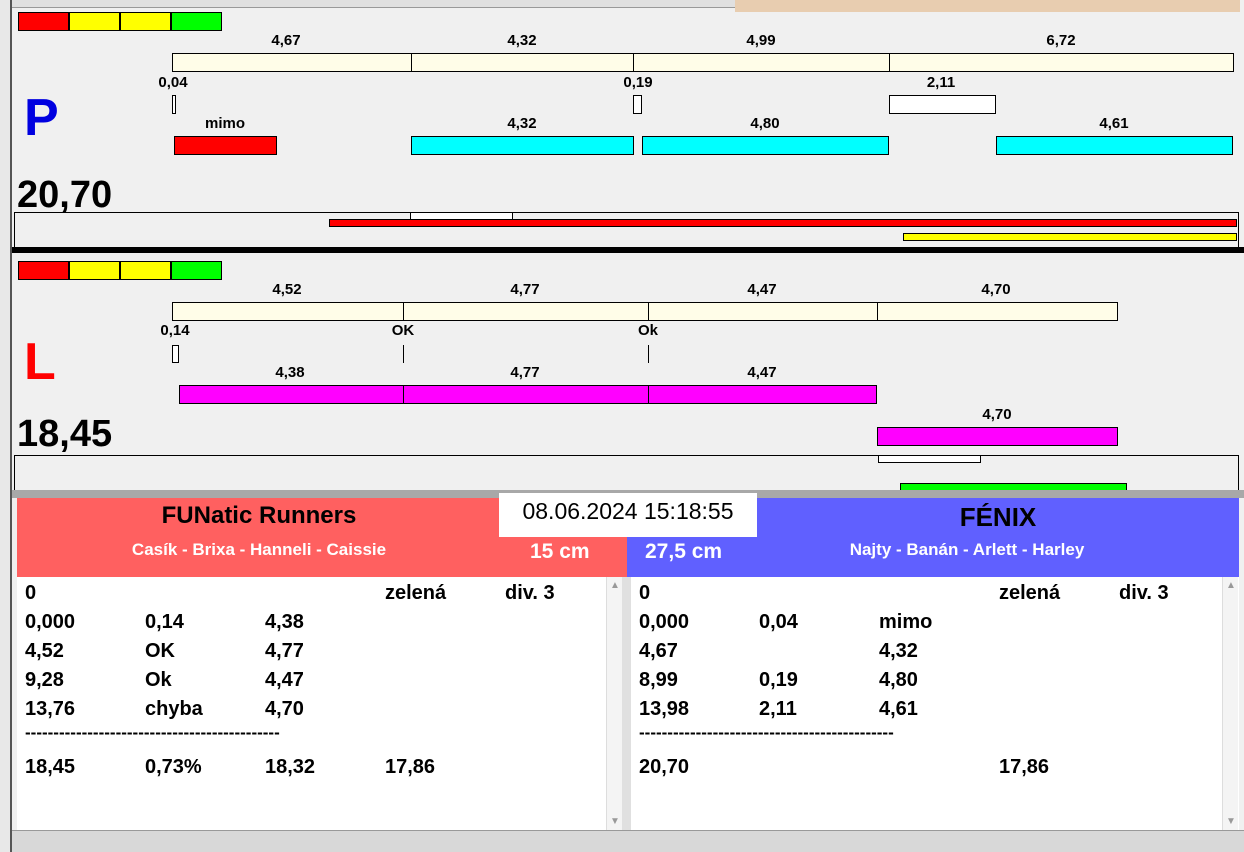 The width and height of the screenshot is (1244, 852). Describe the element at coordinates (284, 622) in the screenshot. I see `list-cell: 4,38` at that location.